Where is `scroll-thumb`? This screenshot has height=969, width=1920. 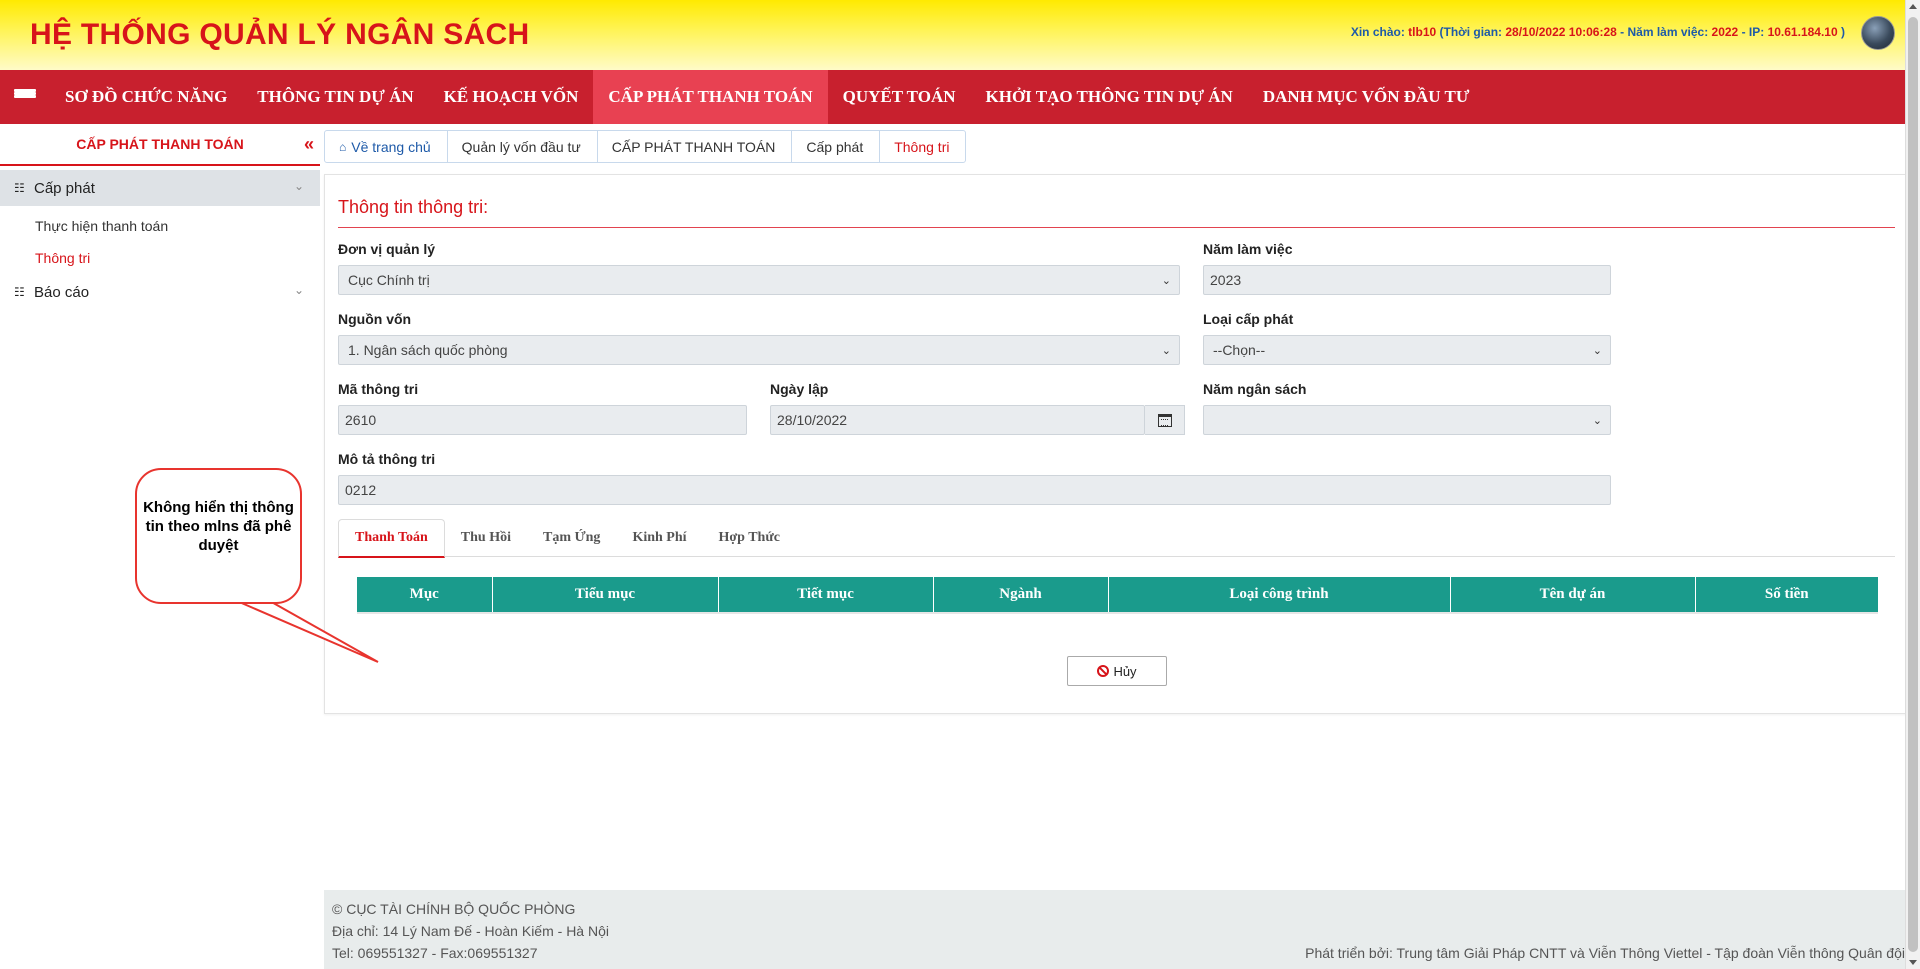
scroll-thumb is located at coordinates (1913, 484).